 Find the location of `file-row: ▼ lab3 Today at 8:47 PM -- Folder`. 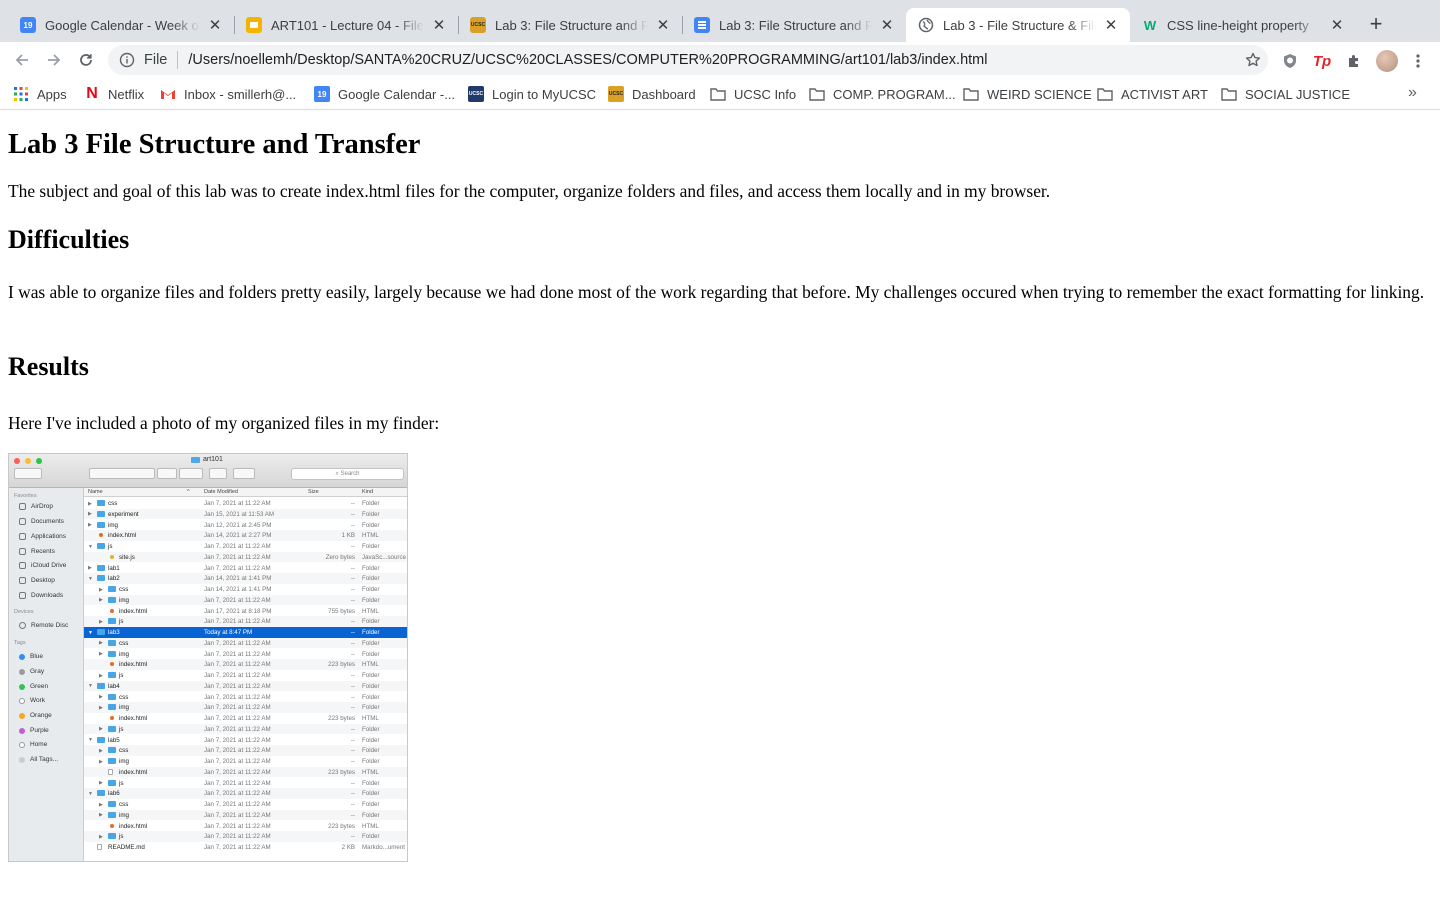

file-row: ▼ lab3 Today at 8:47 PM -- Folder is located at coordinates (245, 632).